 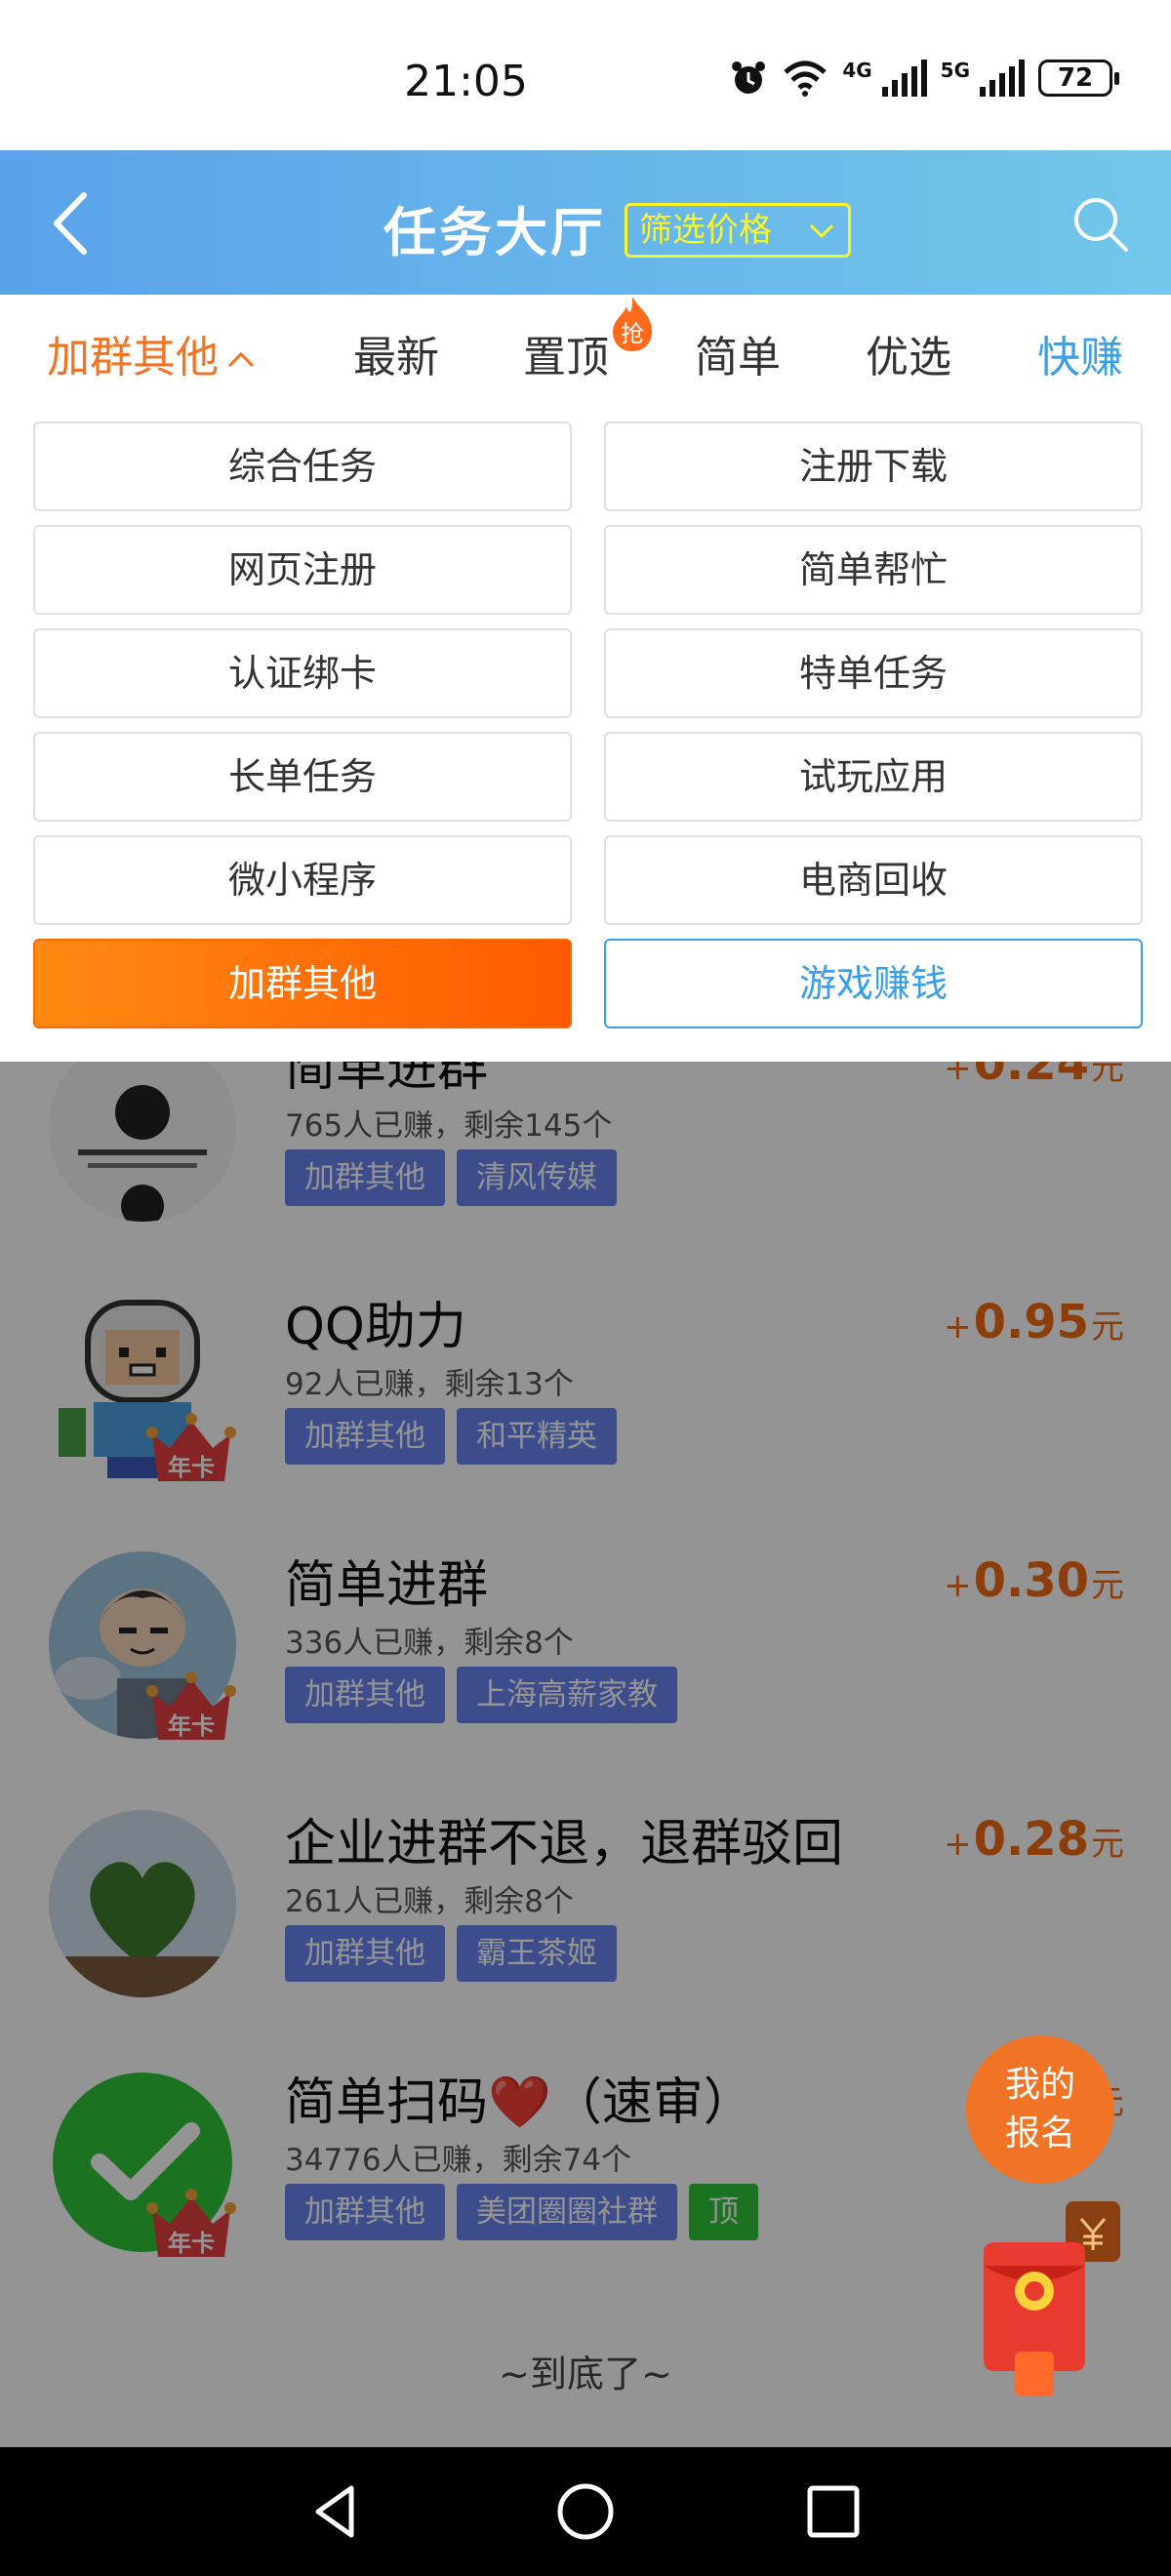 What do you see at coordinates (805, 78) in the screenshot?
I see `wifi-icon` at bounding box center [805, 78].